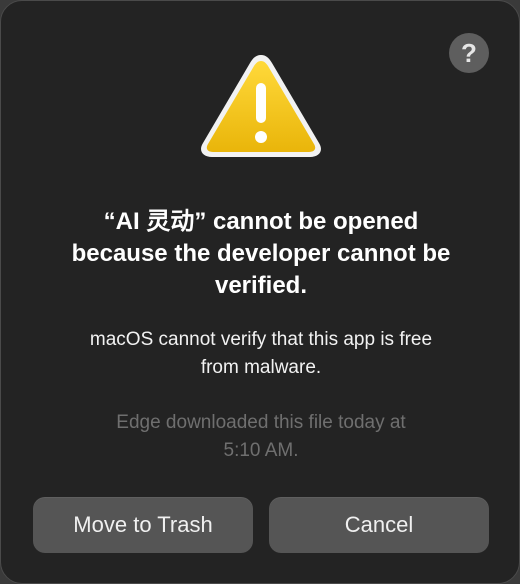  I want to click on help-button: ?, so click(469, 53).